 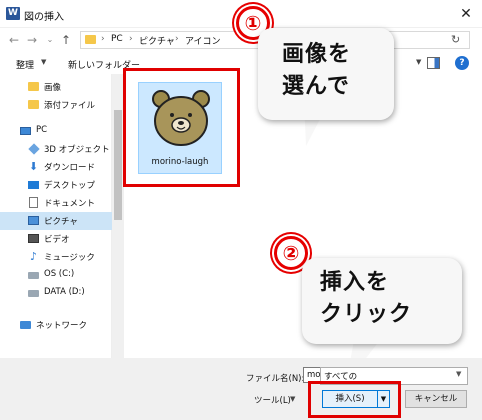 What do you see at coordinates (436, 399) in the screenshot?
I see `cancel-button: キャンセル` at bounding box center [436, 399].